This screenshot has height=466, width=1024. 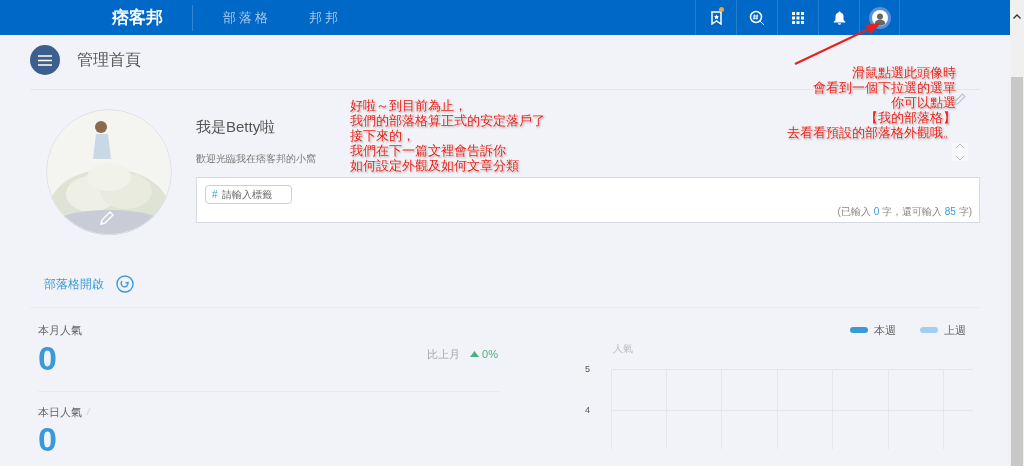 What do you see at coordinates (798, 17) in the screenshot?
I see `grid-icon` at bounding box center [798, 17].